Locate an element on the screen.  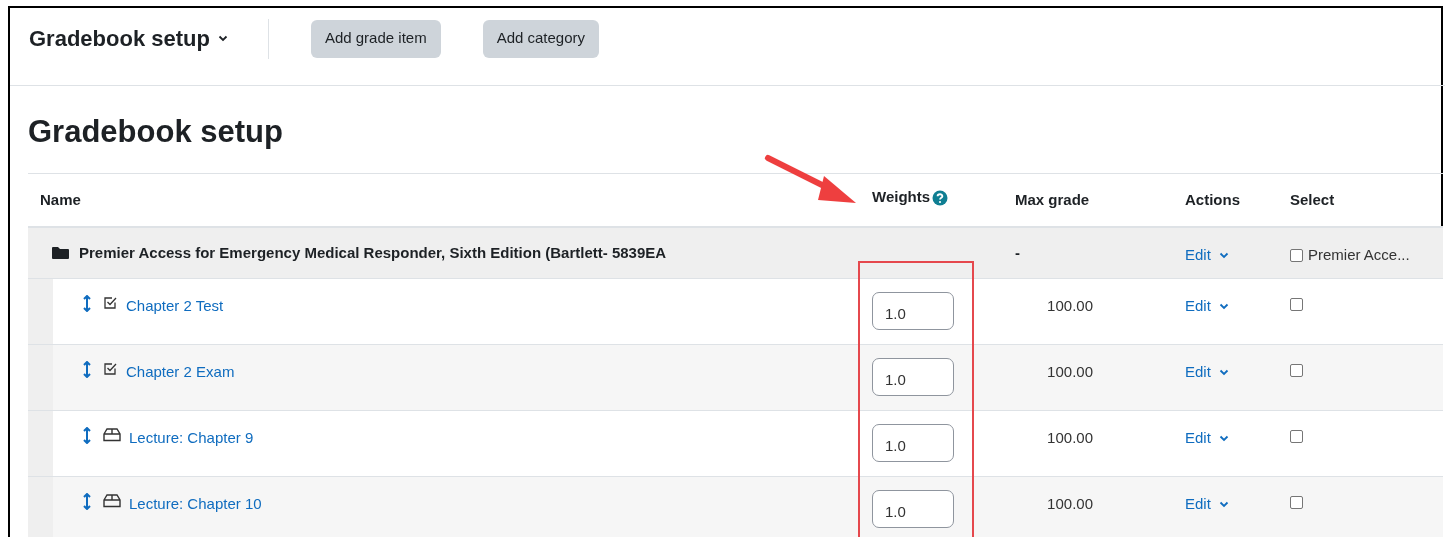
column-header: Weights is located at coordinates (901, 197).